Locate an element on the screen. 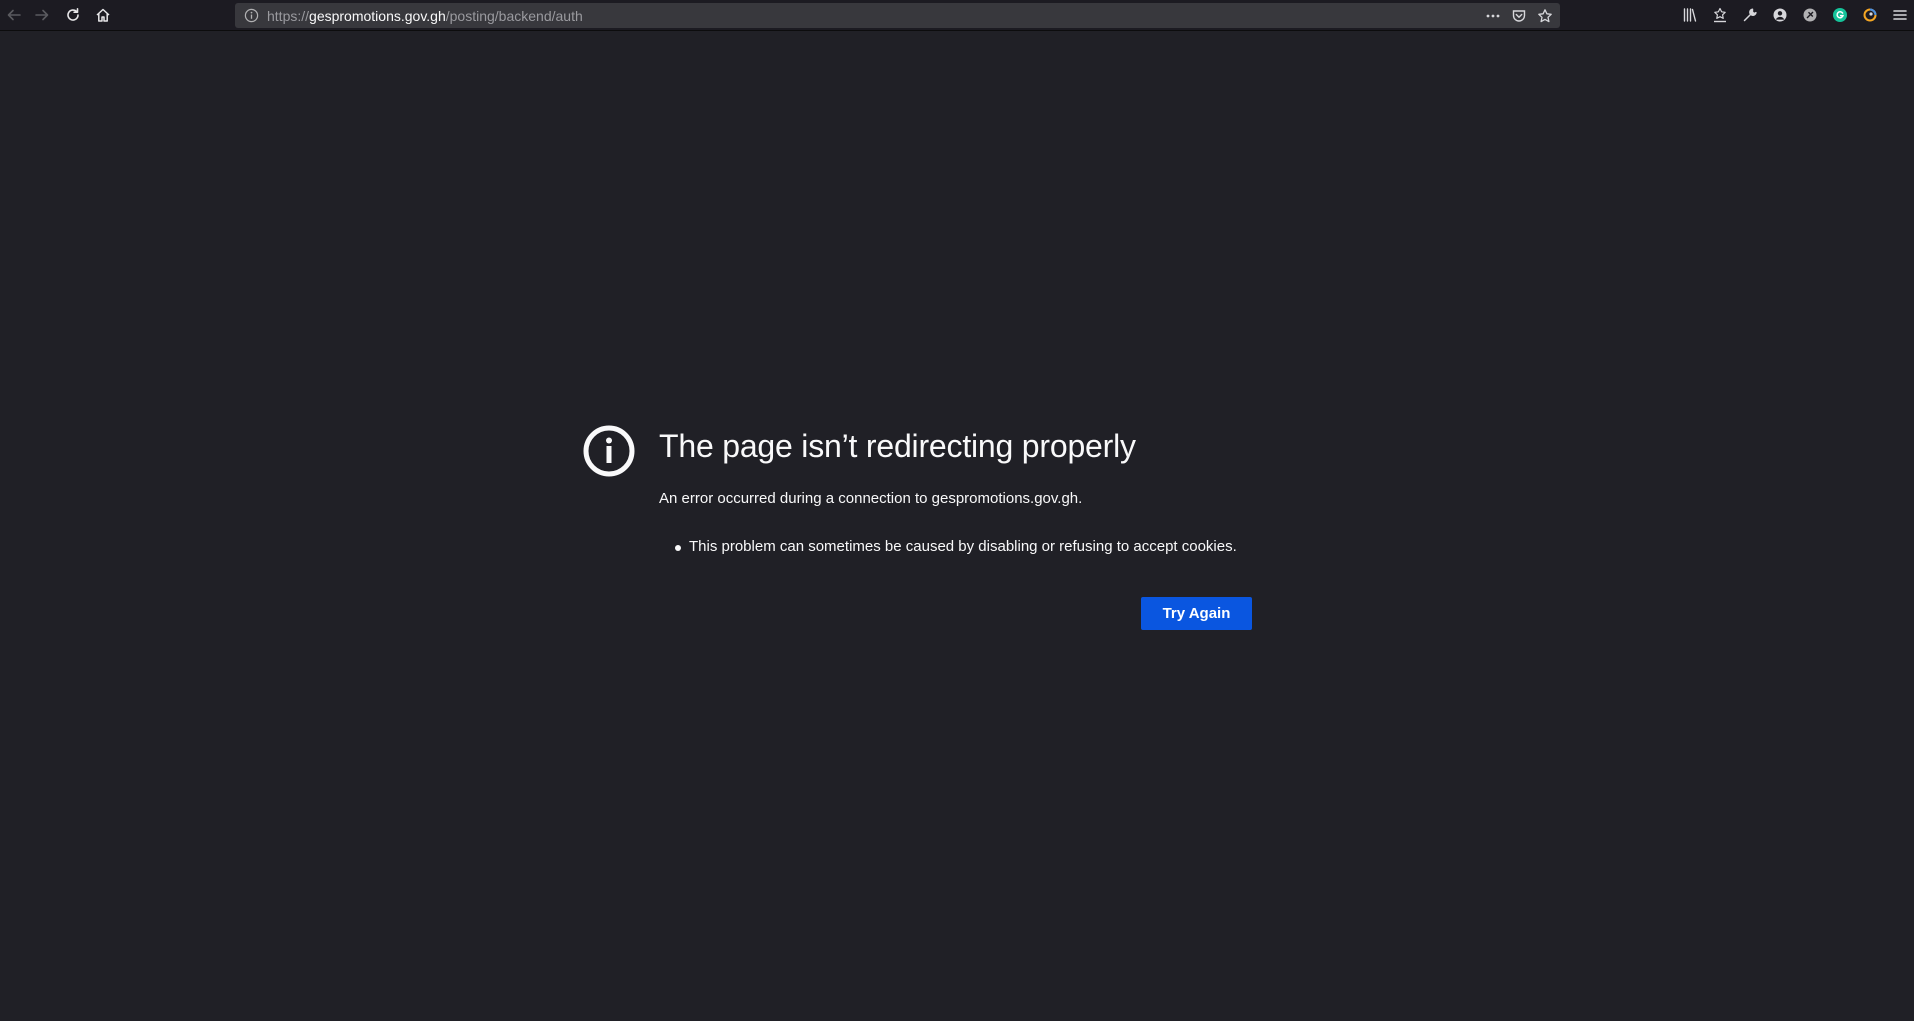  reload-button is located at coordinates (73, 15).